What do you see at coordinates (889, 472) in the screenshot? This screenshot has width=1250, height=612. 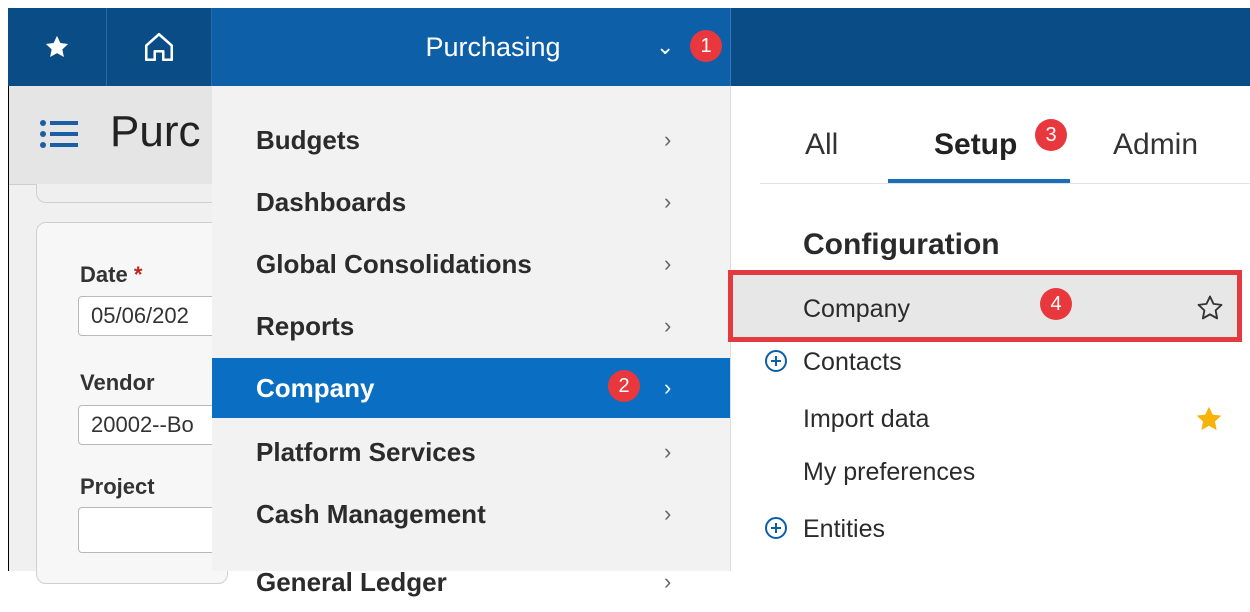 I see `submenu-item-my-preferences: My preferences` at bounding box center [889, 472].